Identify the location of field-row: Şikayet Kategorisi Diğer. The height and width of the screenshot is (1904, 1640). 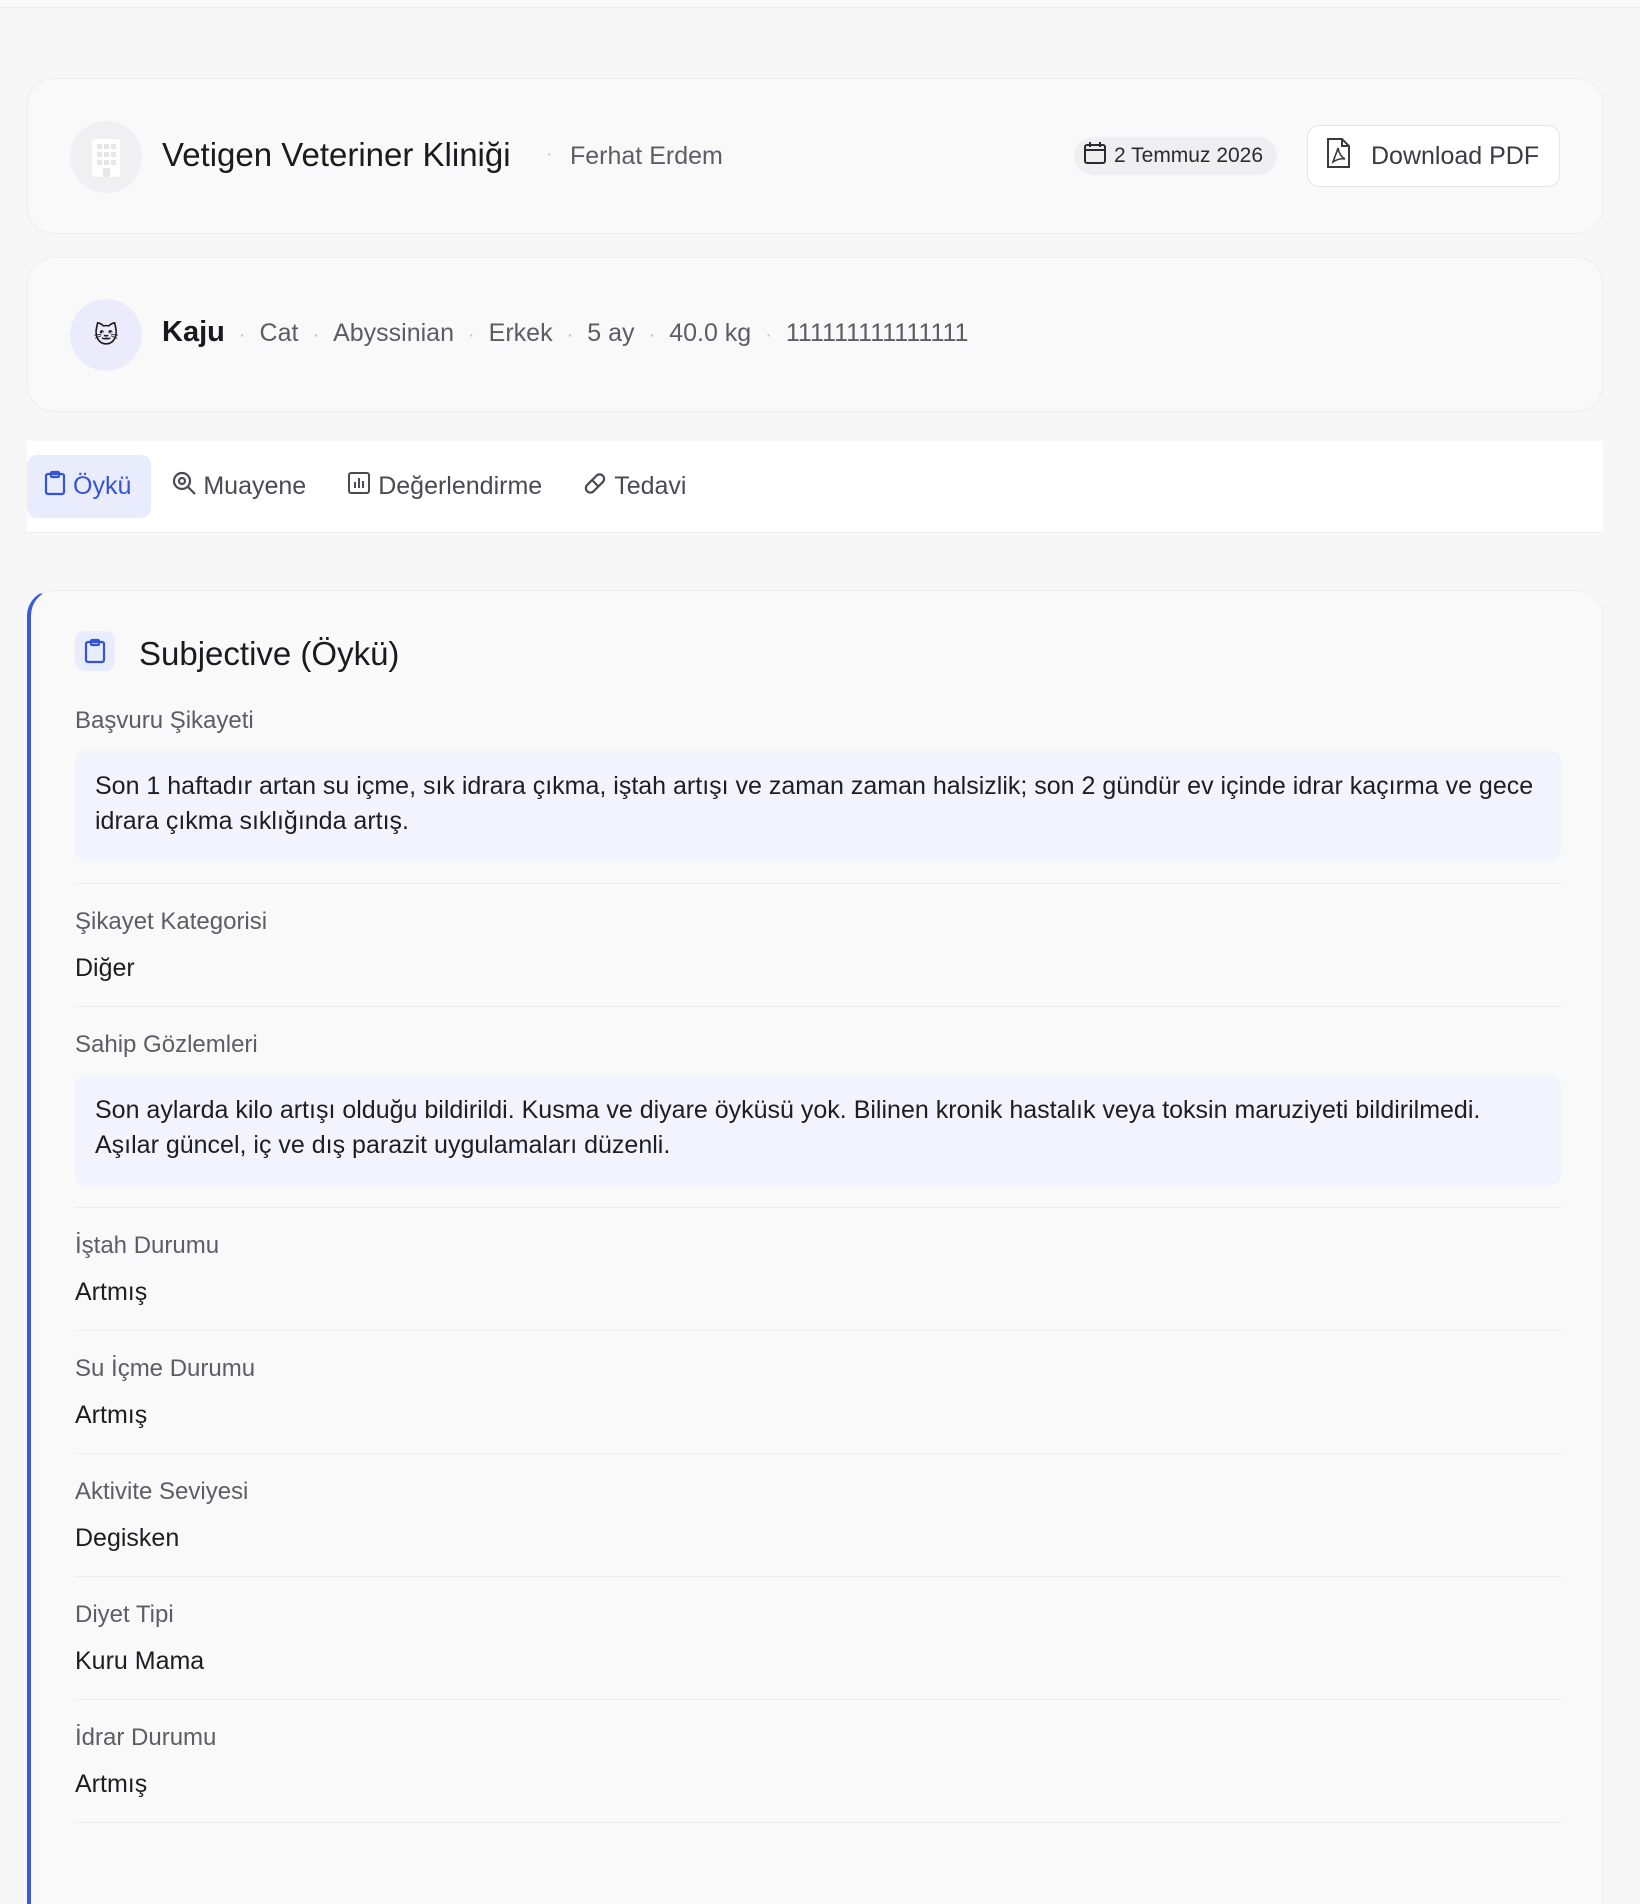
(818, 945).